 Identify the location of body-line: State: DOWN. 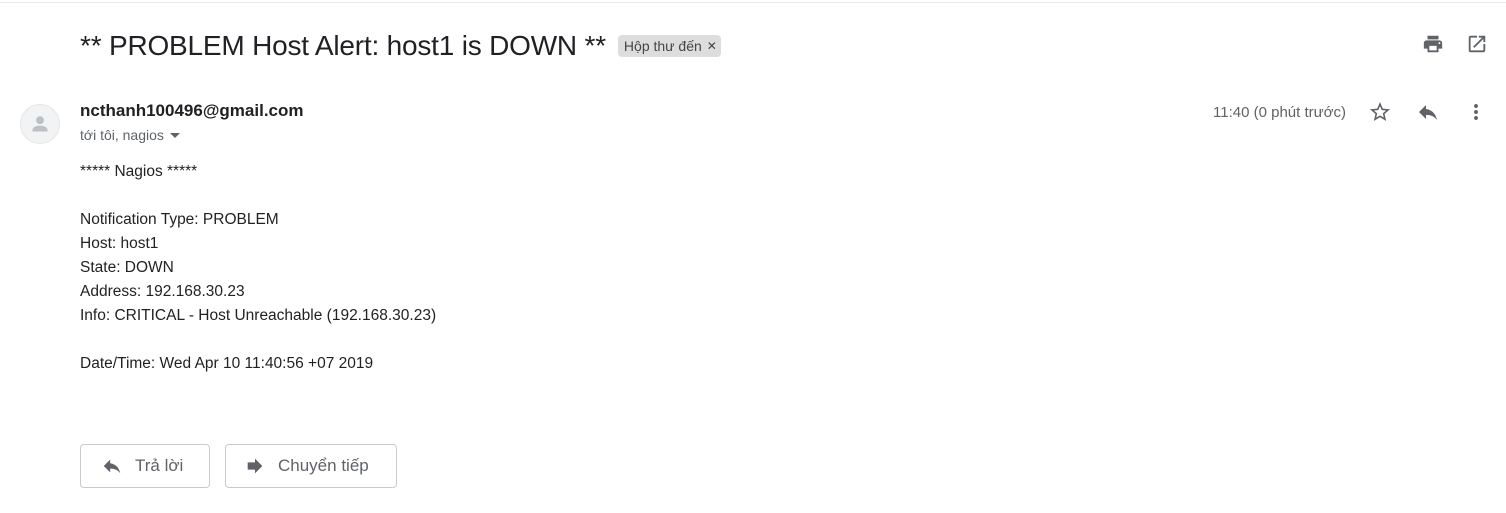
(127, 267).